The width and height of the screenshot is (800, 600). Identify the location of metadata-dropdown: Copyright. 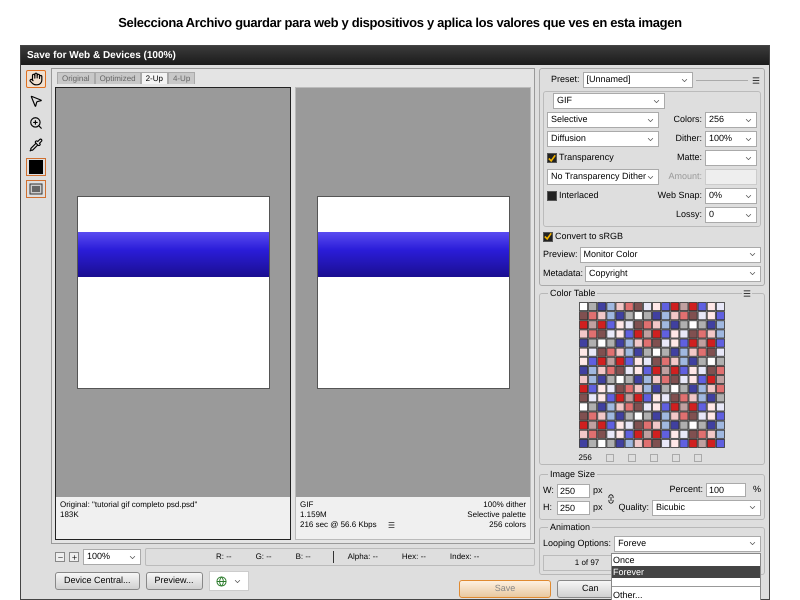
(673, 274).